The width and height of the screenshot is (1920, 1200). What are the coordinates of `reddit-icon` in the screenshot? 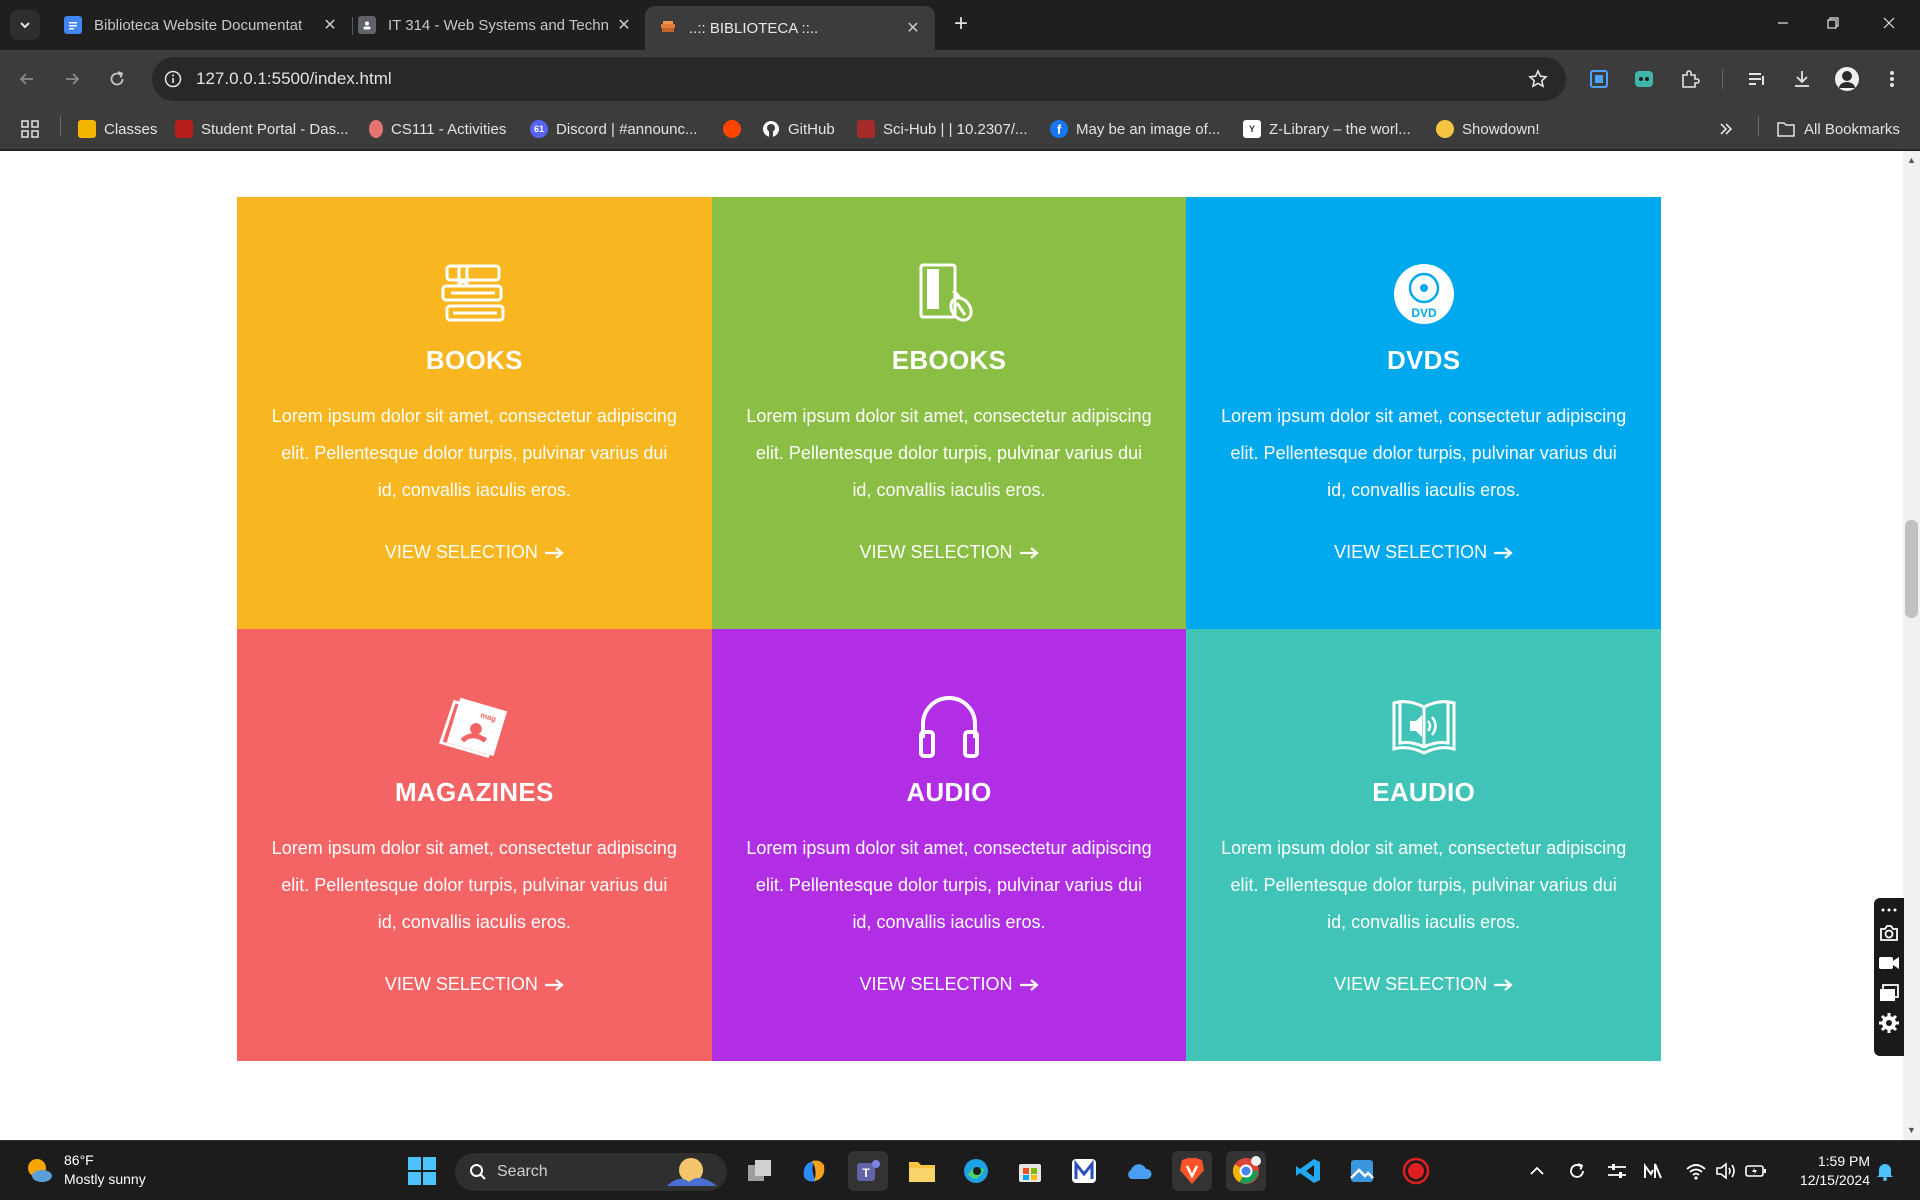 It's located at (732, 129).